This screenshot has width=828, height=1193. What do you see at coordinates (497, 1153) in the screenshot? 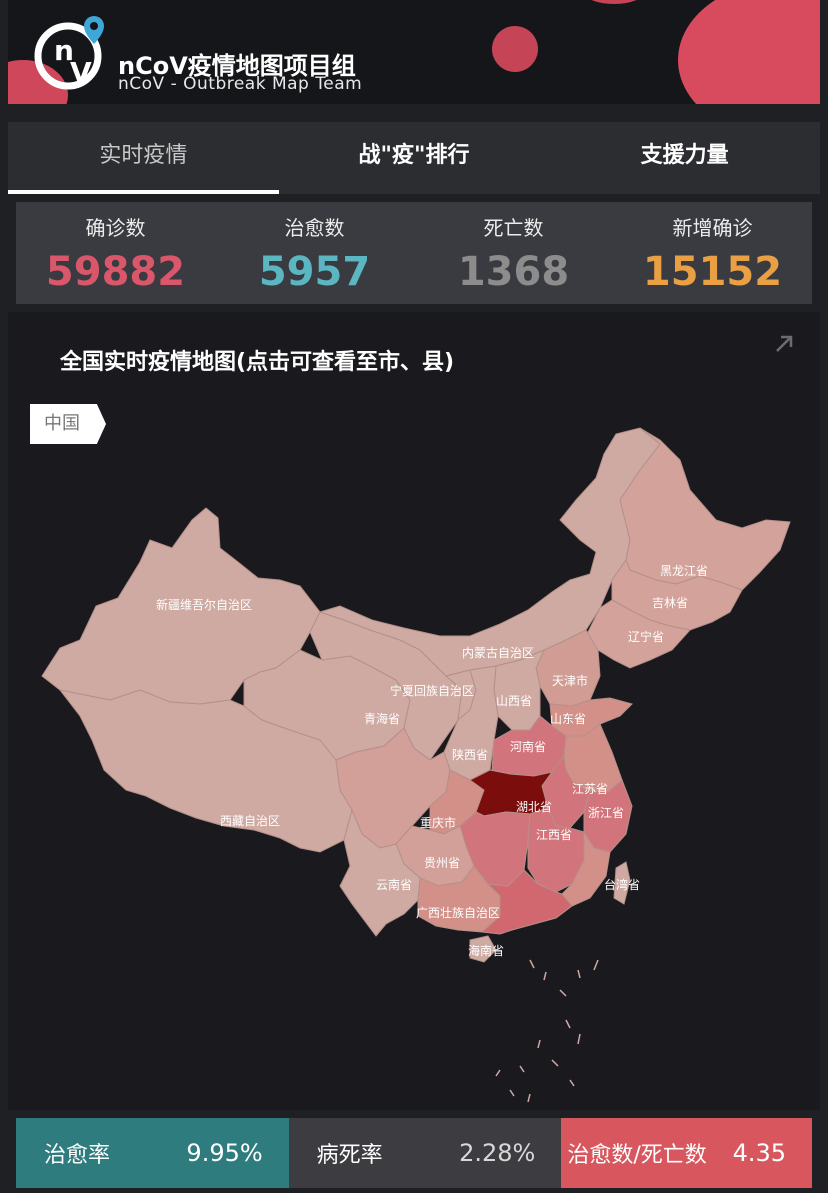
I see `death-rate-value: 2.28%` at bounding box center [497, 1153].